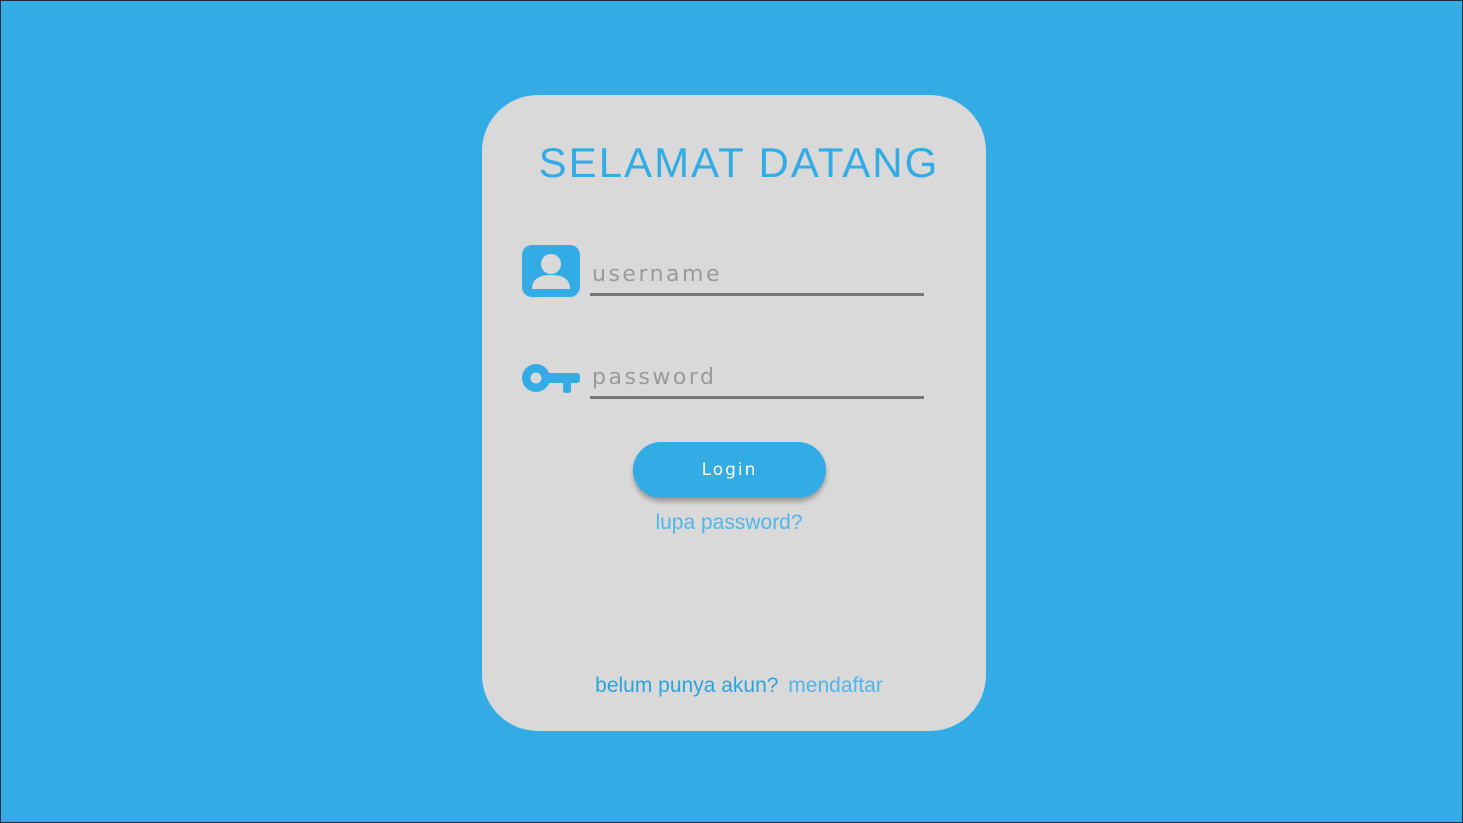  Describe the element at coordinates (757, 379) in the screenshot. I see `password-input` at that location.